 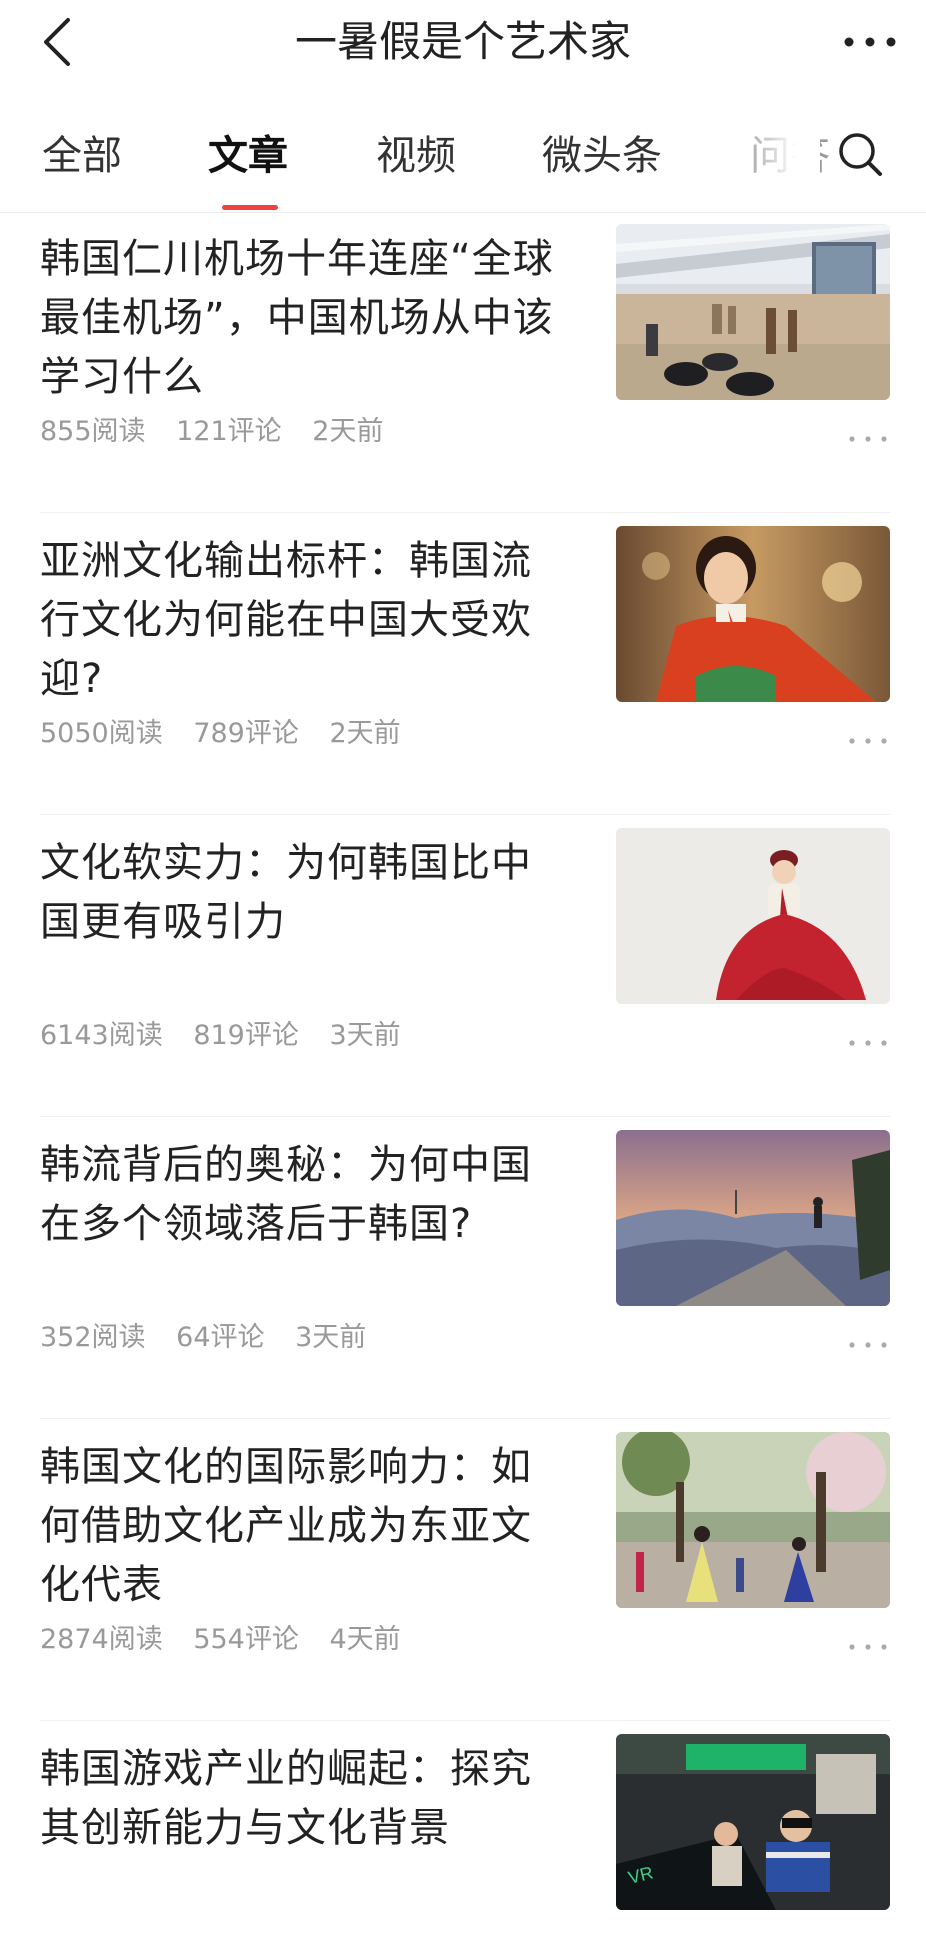 What do you see at coordinates (220, 1337) in the screenshot?
I see `comment-count: 64评论` at bounding box center [220, 1337].